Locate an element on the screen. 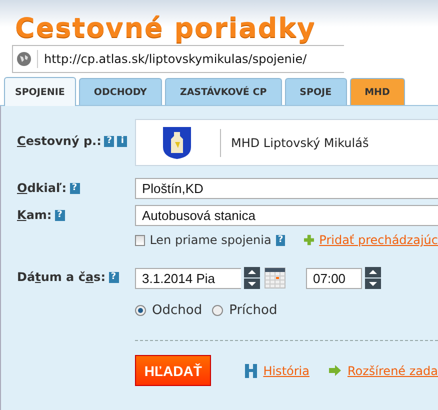 Image resolution: width=438 pixels, height=410 pixels. search-button: HĽADAŤ is located at coordinates (173, 370).